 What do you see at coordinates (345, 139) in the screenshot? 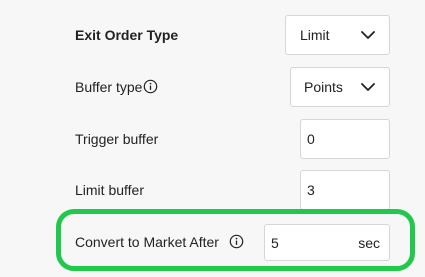
I see `trigger-buffer-input: 0` at bounding box center [345, 139].